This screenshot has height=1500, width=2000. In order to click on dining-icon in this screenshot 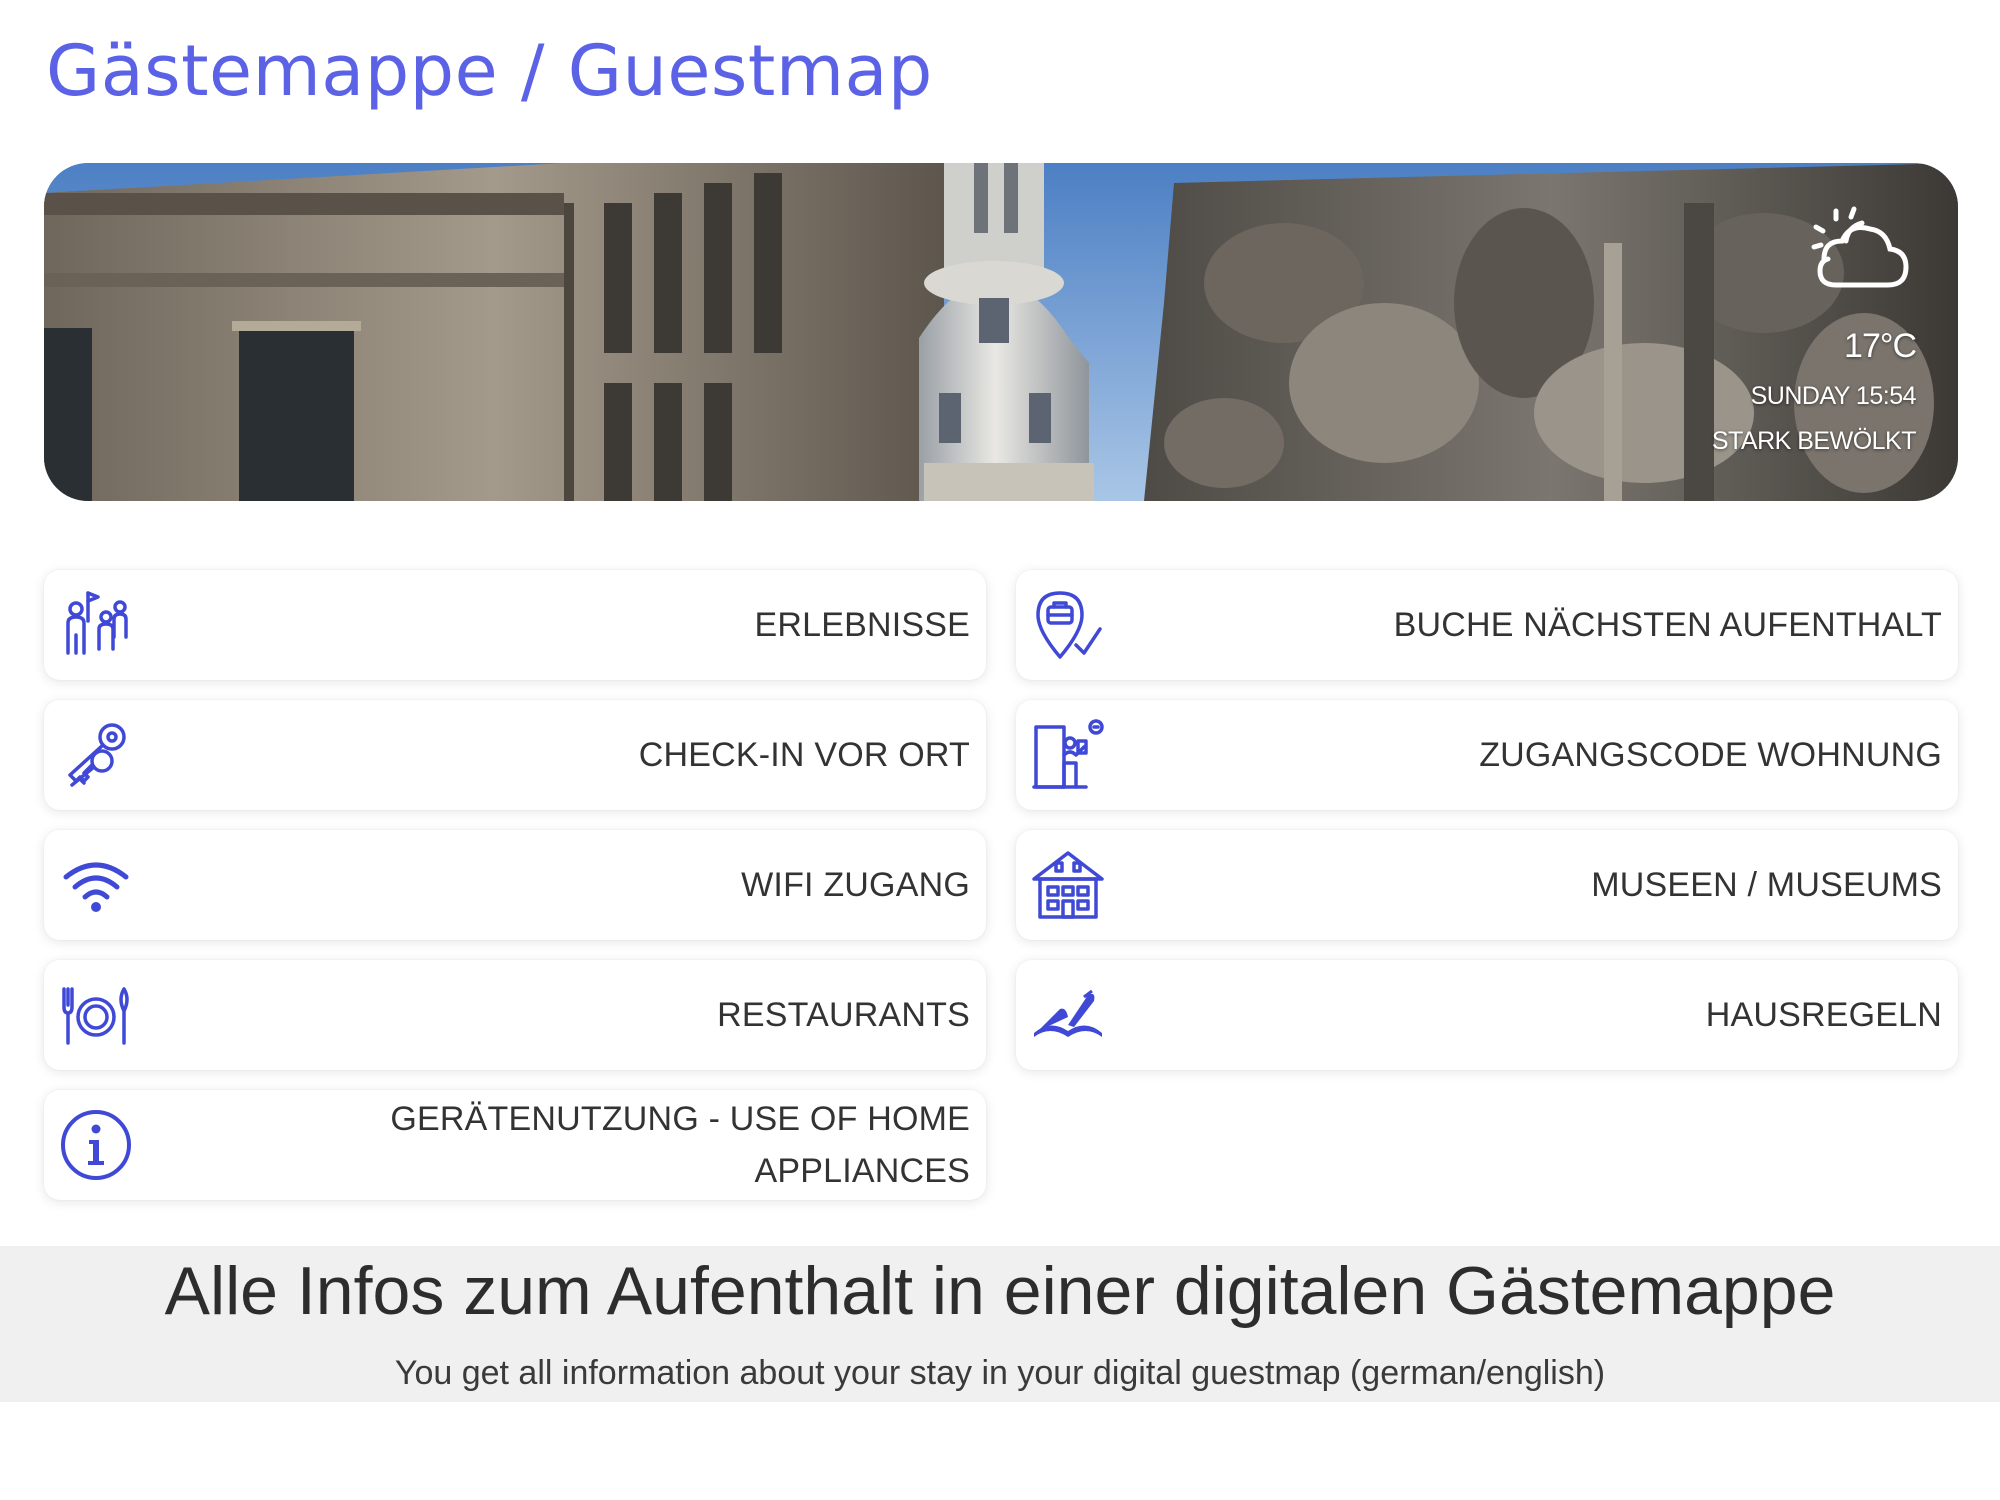, I will do `click(95, 1016)`.